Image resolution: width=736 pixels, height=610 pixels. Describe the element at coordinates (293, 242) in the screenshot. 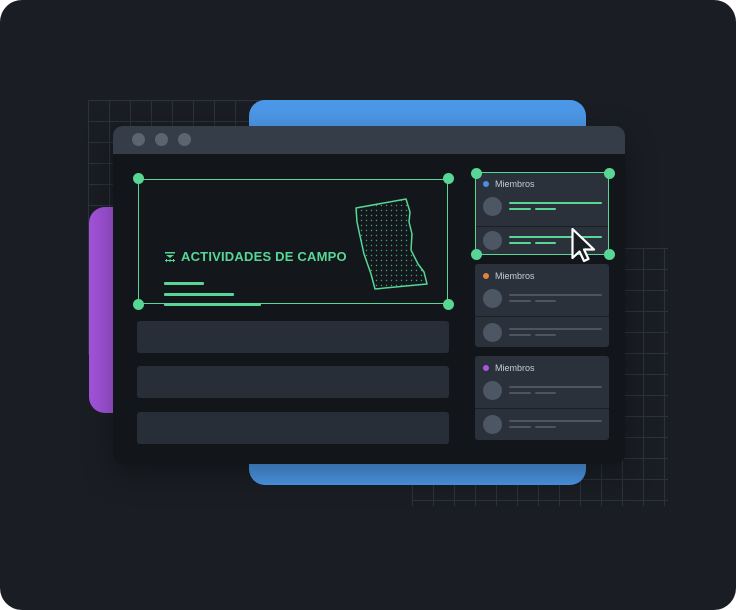

I see `field-activities-card: ACTIVIDADES DE CAMPO` at that location.